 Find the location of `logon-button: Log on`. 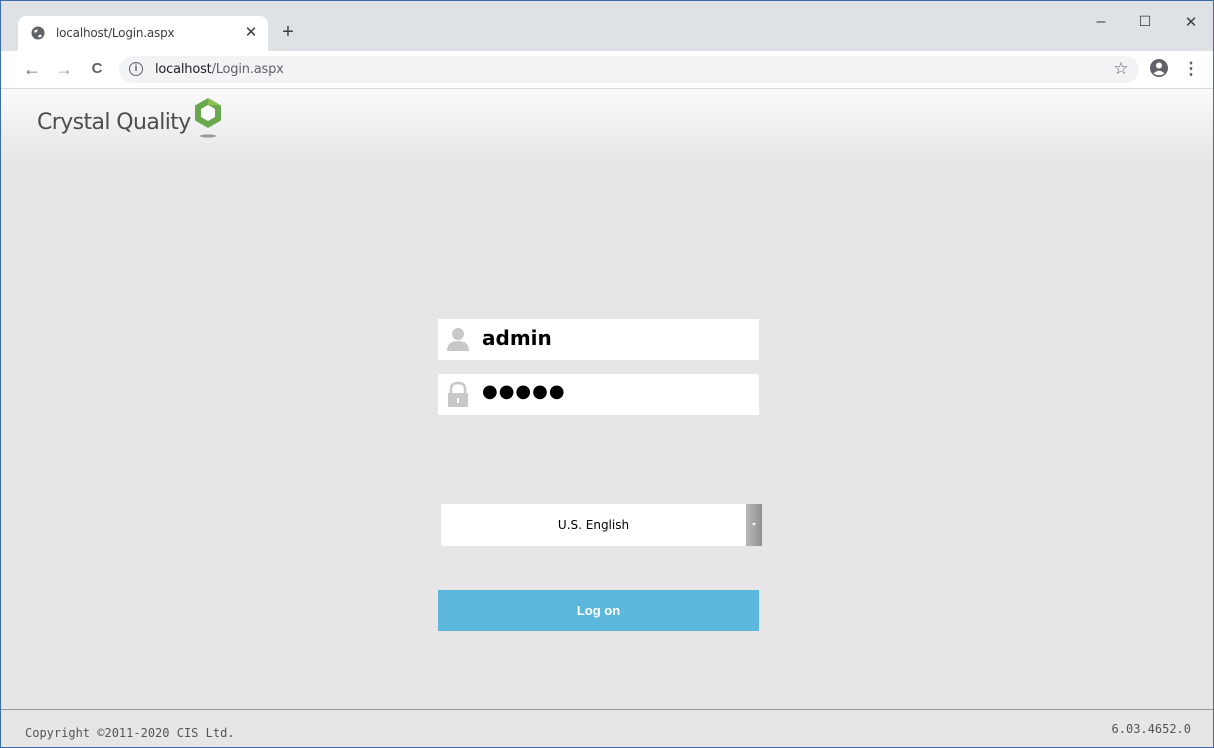

logon-button: Log on is located at coordinates (598, 610).